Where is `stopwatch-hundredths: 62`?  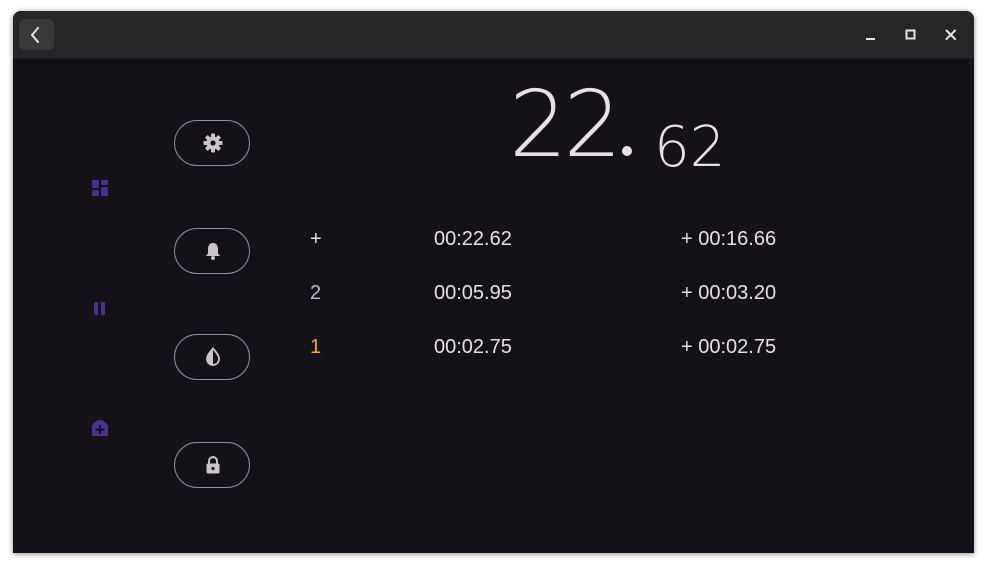 stopwatch-hundredths: 62 is located at coordinates (690, 147).